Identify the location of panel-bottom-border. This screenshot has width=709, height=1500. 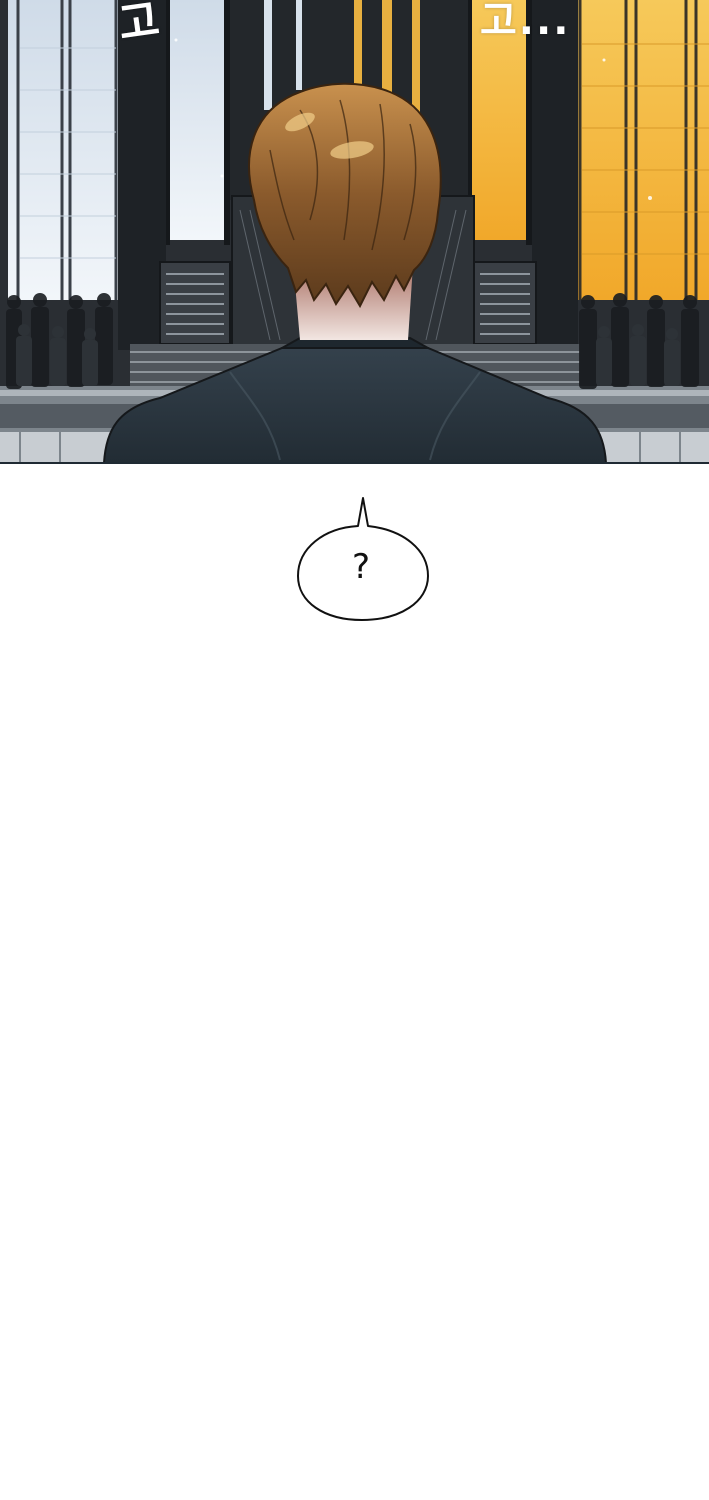
(354, 463).